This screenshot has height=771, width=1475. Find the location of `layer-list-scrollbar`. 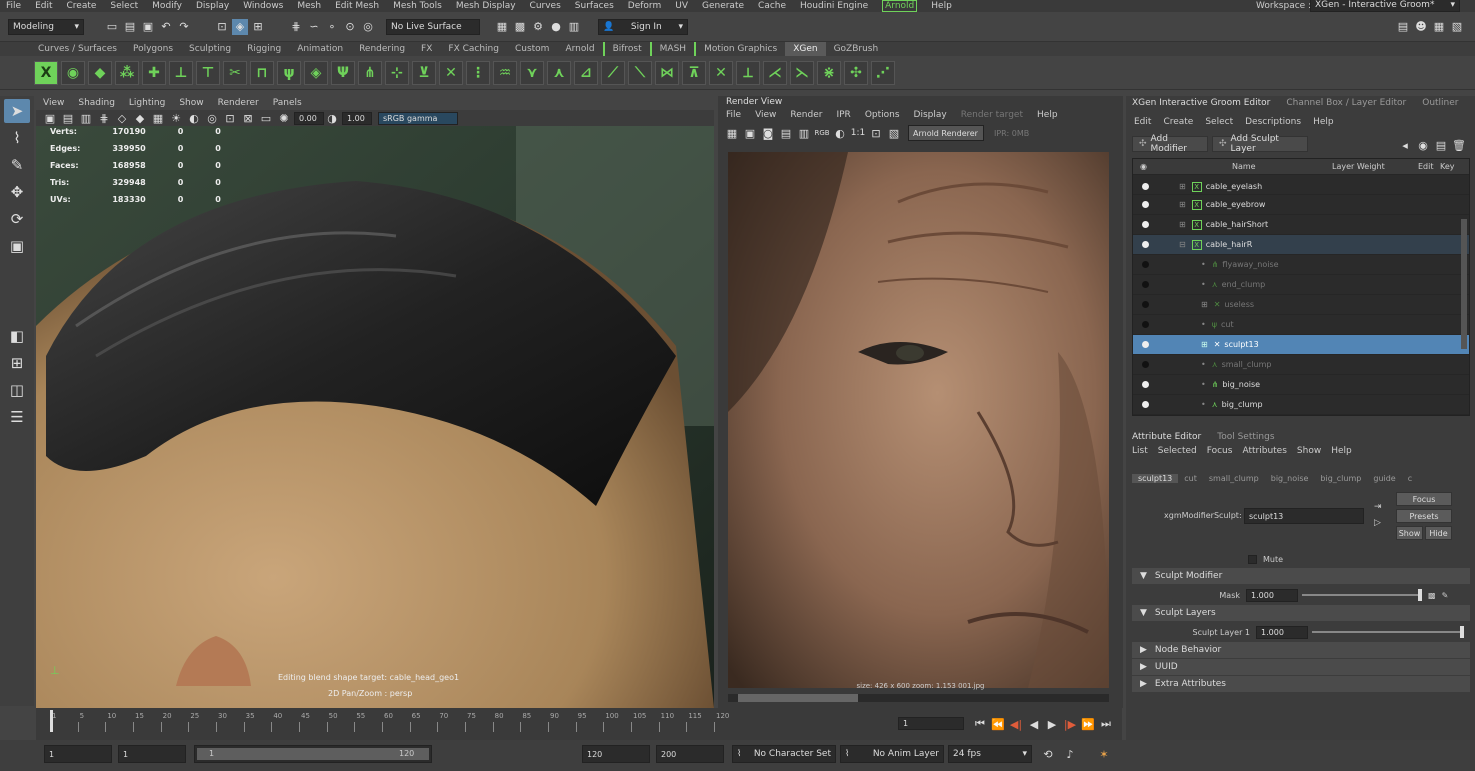

layer-list-scrollbar is located at coordinates (1464, 284).